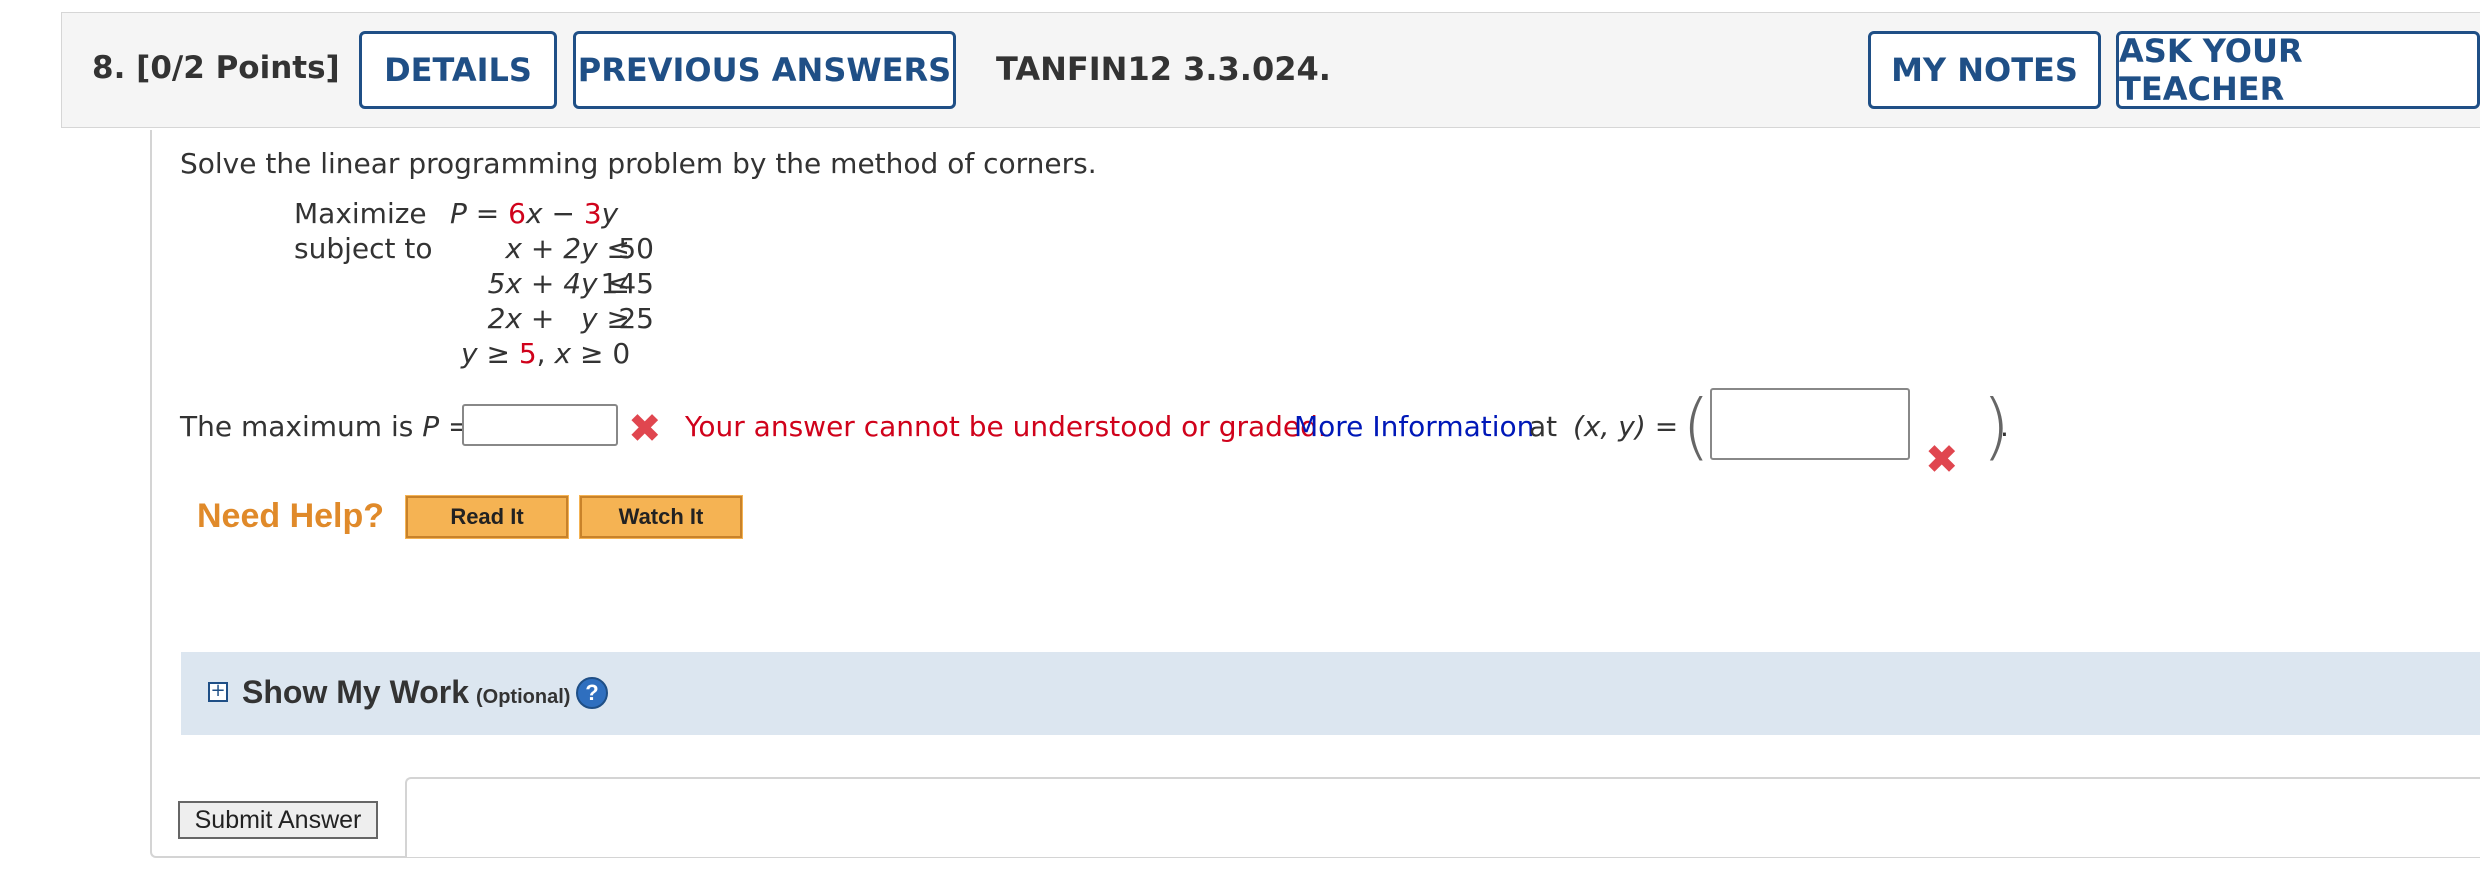 The width and height of the screenshot is (2480, 893). Describe the element at coordinates (546, 353) in the screenshot. I see `constraint-4: y ≥ 5, x ≥ 0` at that location.